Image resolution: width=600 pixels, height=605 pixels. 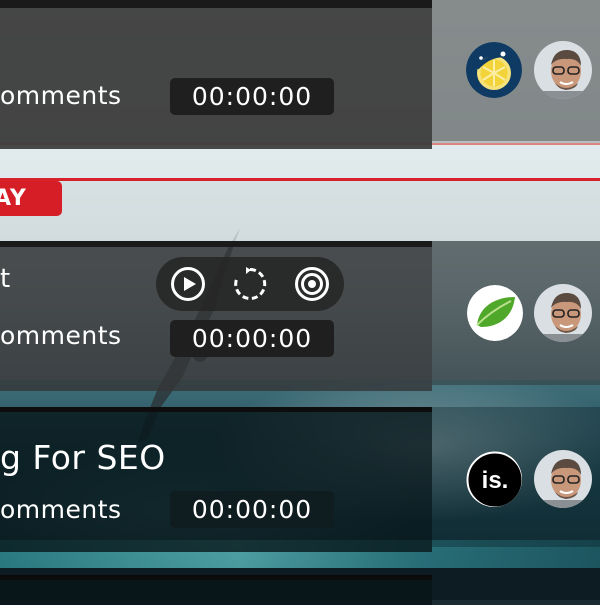 What do you see at coordinates (495, 313) in the screenshot?
I see `leaf-logo-icon` at bounding box center [495, 313].